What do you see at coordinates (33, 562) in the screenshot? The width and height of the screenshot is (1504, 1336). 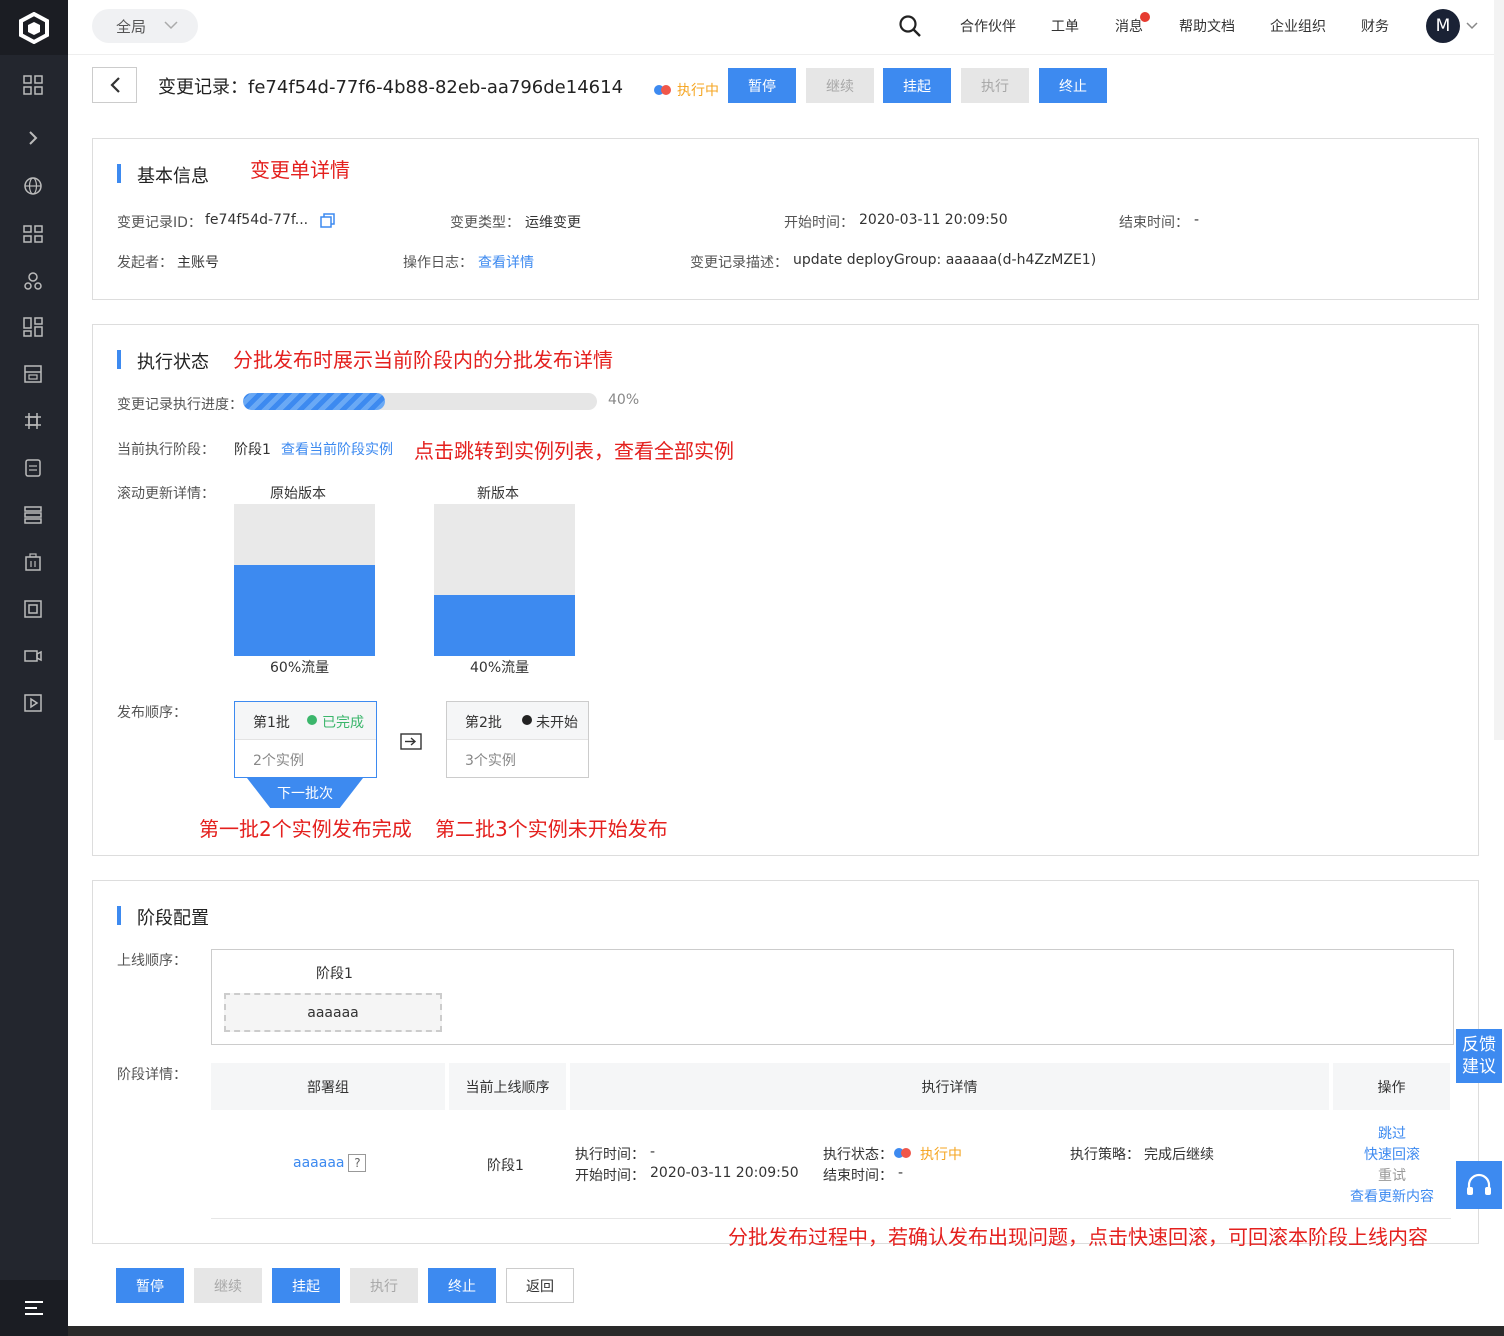 I see `building-icon` at bounding box center [33, 562].